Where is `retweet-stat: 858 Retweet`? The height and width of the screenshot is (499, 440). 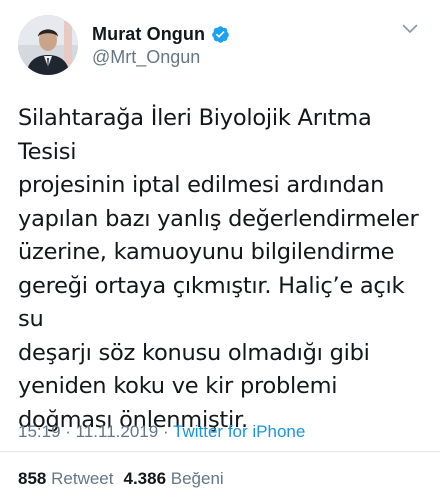
retweet-stat: 858 Retweet is located at coordinates (65, 478).